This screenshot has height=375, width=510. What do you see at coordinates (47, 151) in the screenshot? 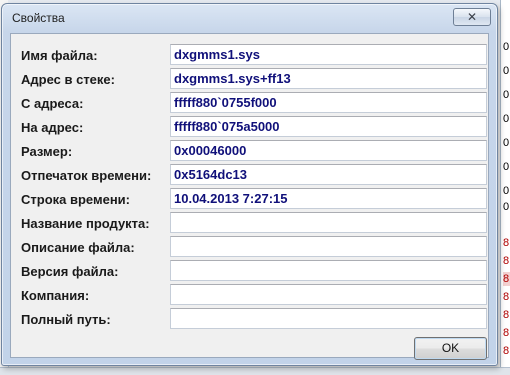
I see `property-label: Размер:` at bounding box center [47, 151].